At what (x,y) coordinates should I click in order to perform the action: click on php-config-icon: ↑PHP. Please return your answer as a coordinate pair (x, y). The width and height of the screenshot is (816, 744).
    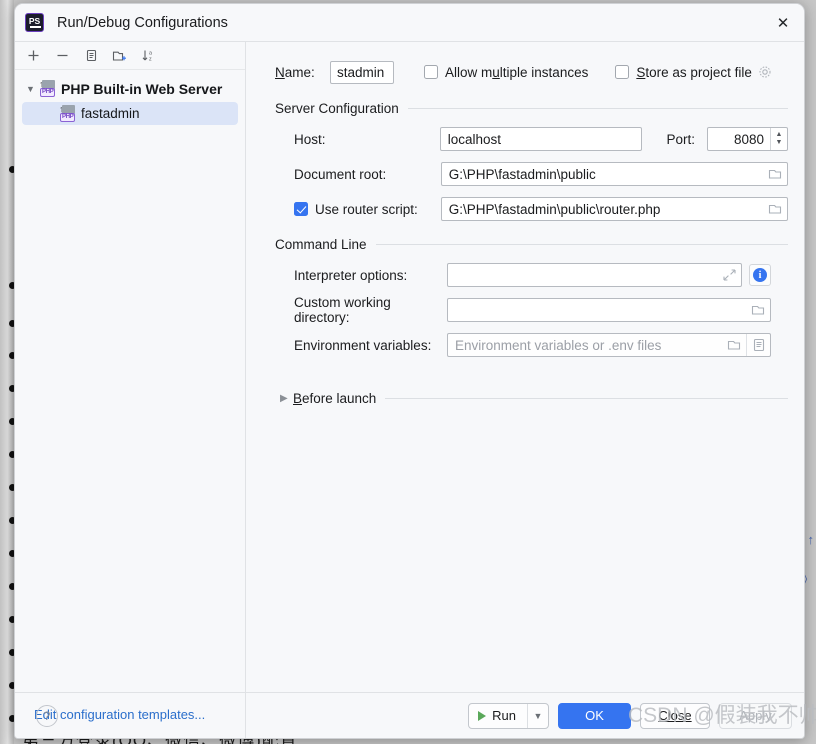
    Looking at the image, I should click on (67, 113).